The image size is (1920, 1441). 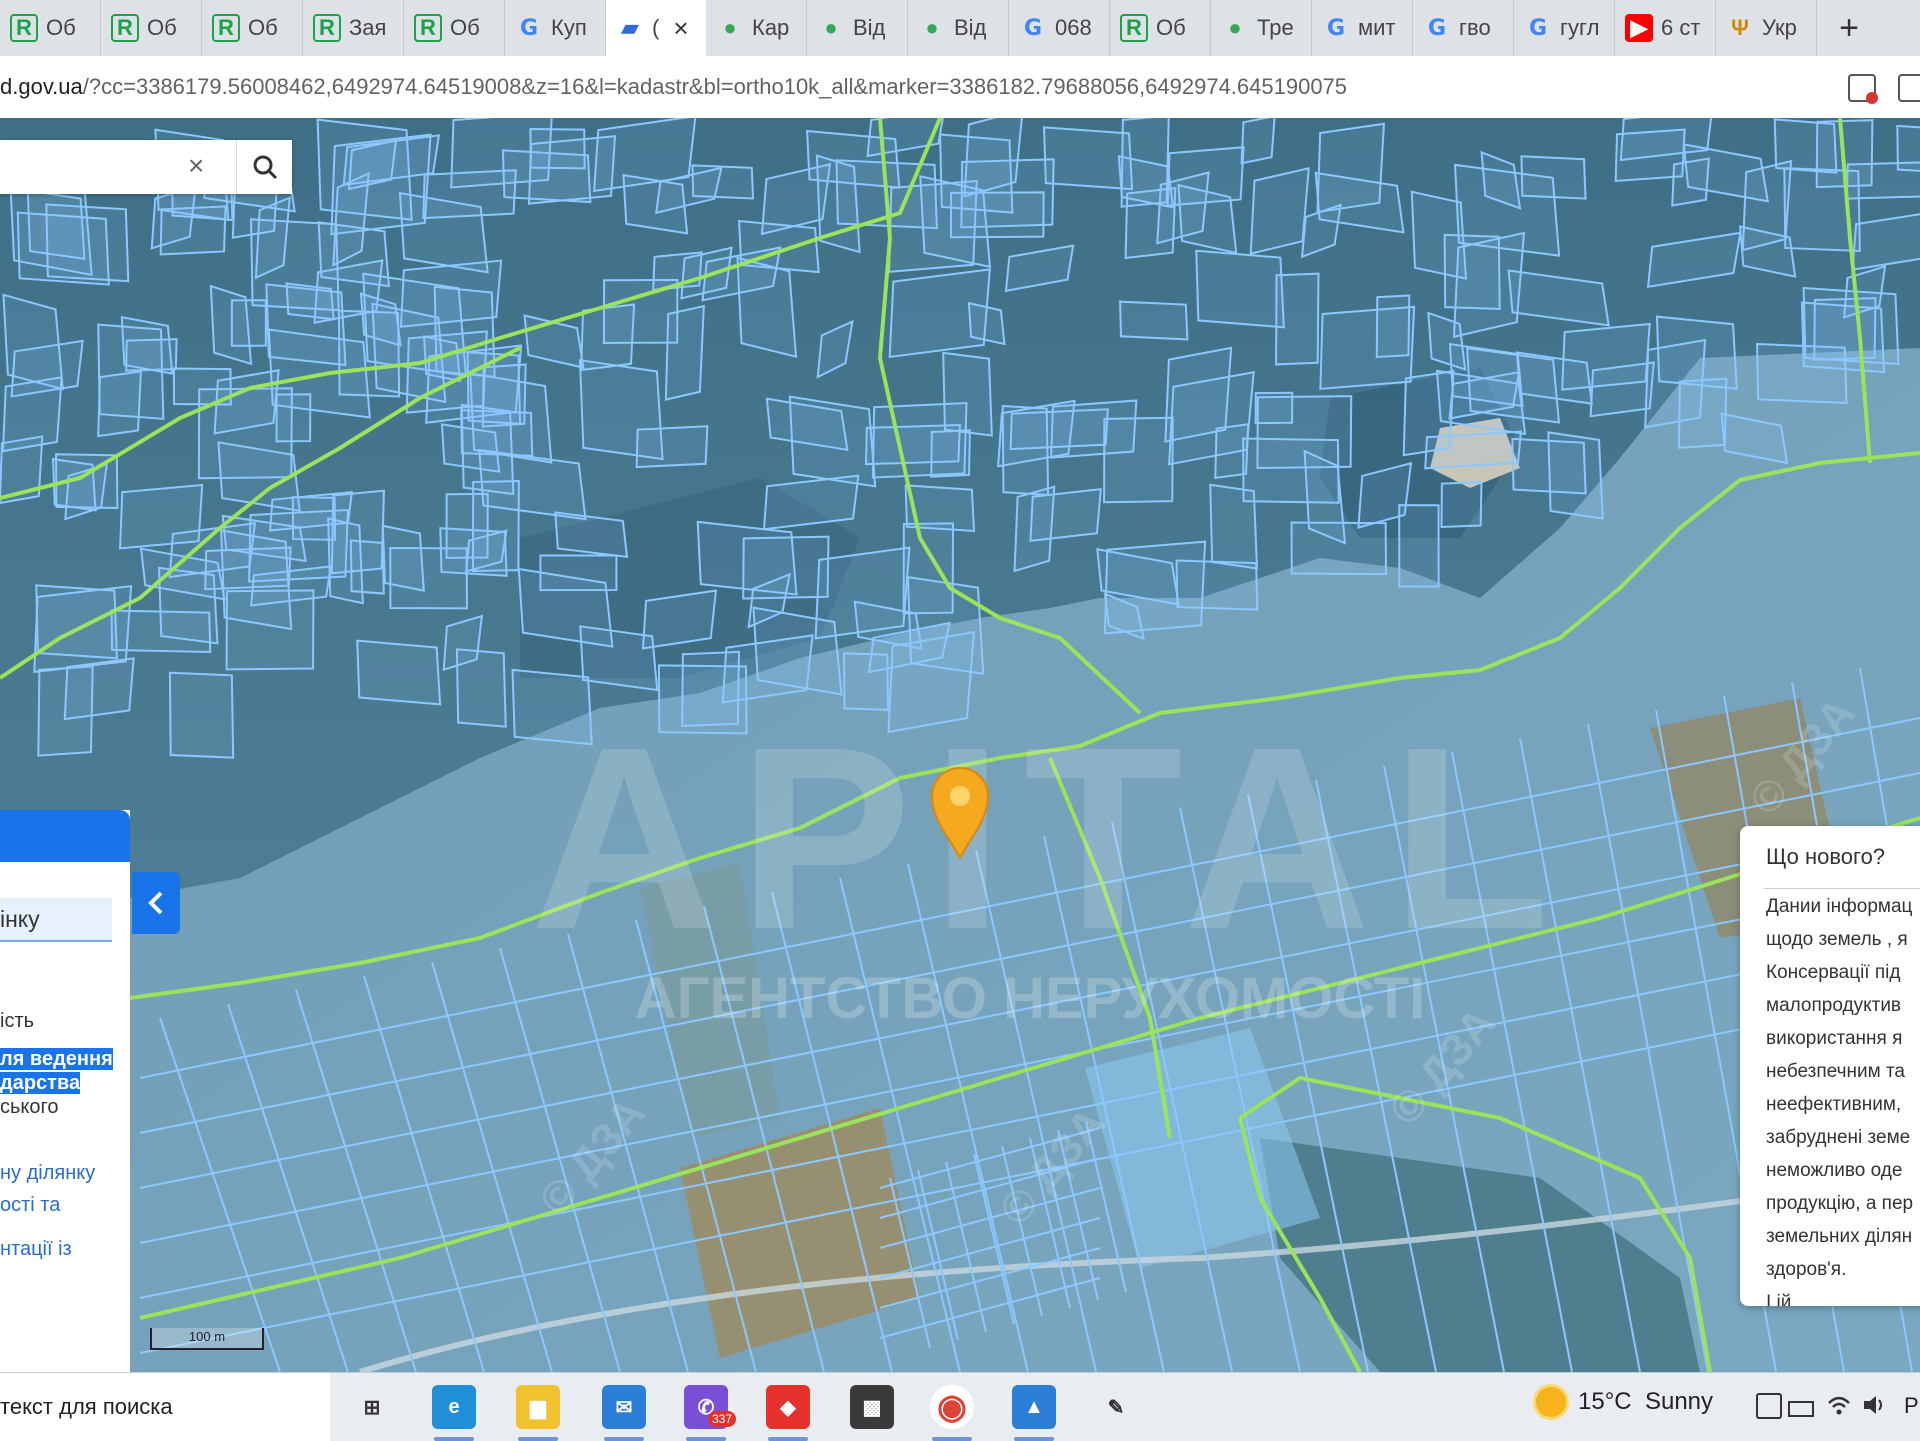 I want to click on taskbar-search-box: текст для поиска, so click(x=165, y=1407).